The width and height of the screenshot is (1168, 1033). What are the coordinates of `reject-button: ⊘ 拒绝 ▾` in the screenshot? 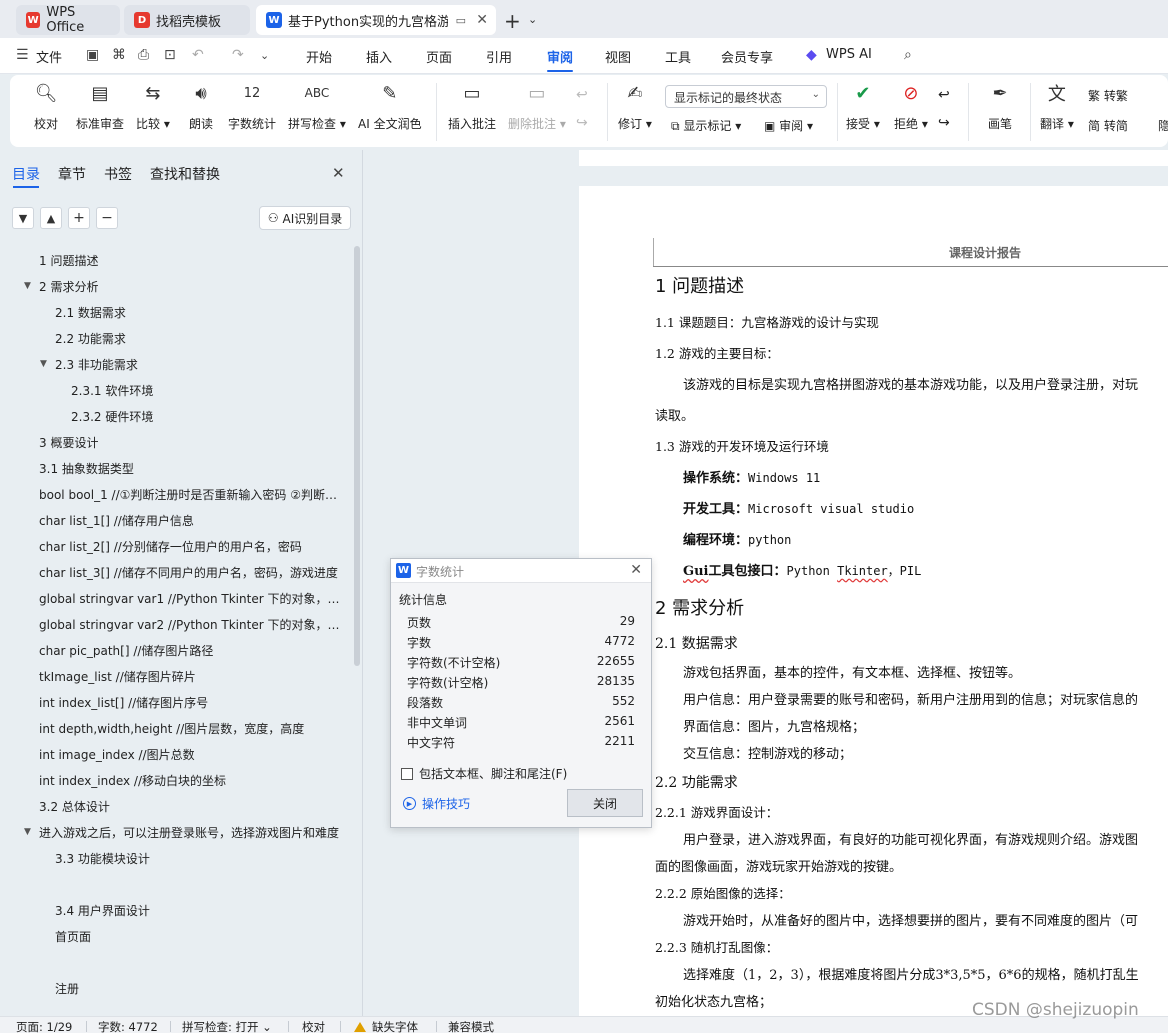 It's located at (911, 105).